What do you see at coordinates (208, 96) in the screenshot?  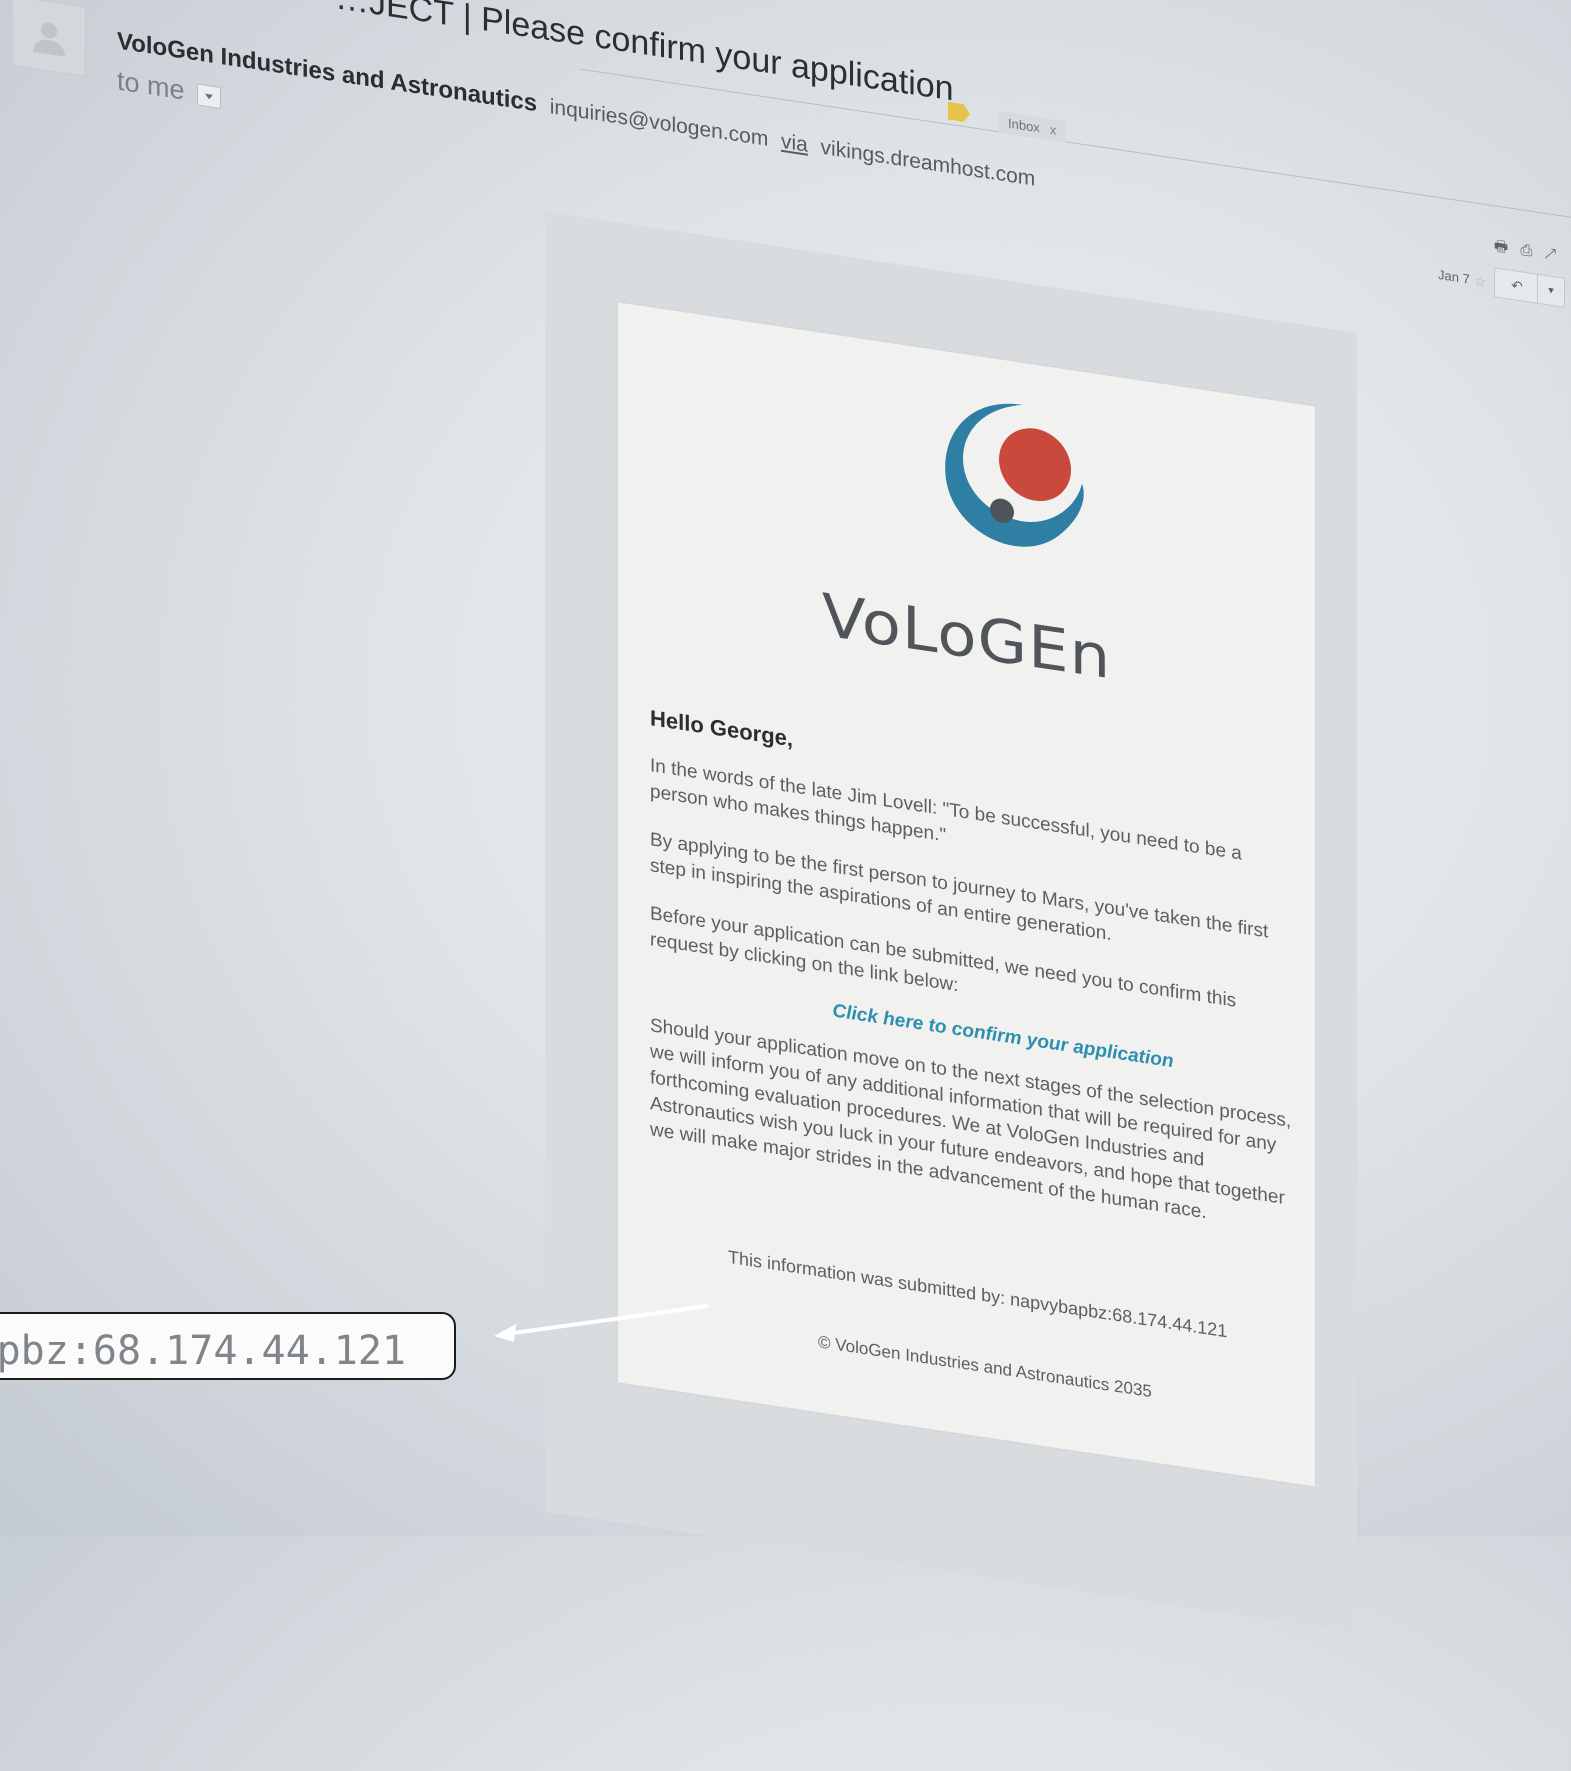 I see `show-details-dropdown-icon` at bounding box center [208, 96].